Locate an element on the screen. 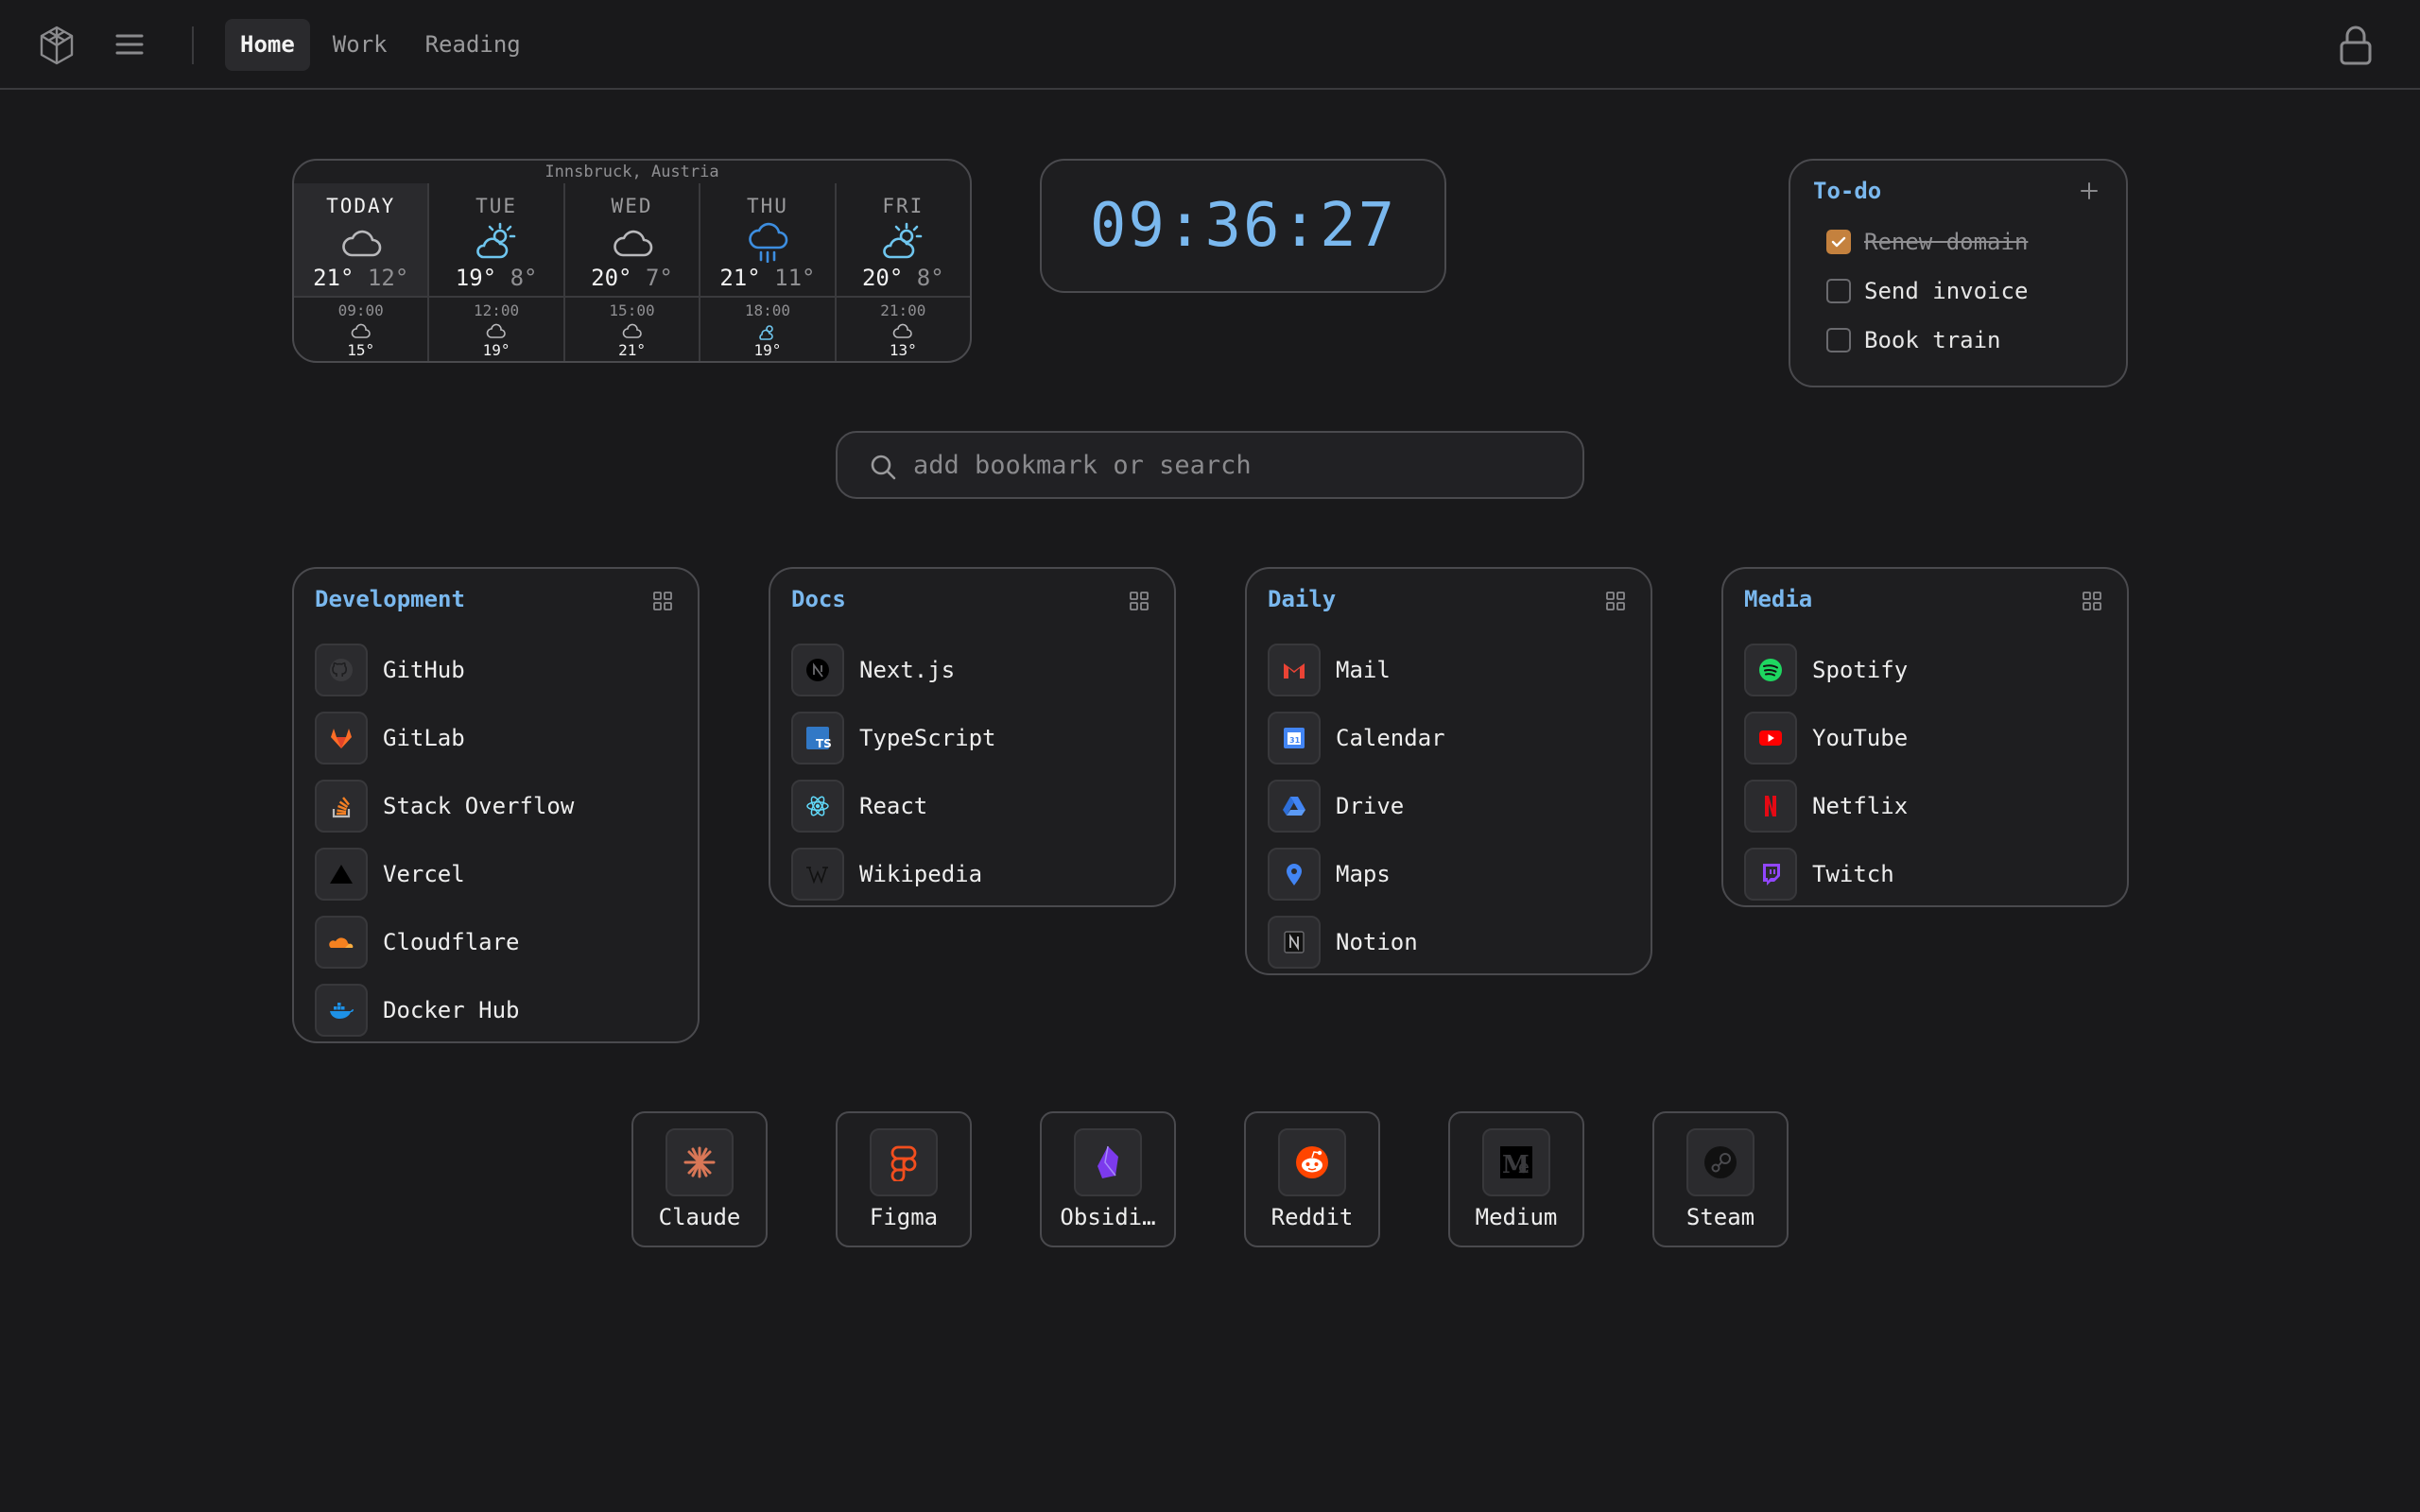 The height and width of the screenshot is (1512, 2420). lock-icon is located at coordinates (2356, 45).